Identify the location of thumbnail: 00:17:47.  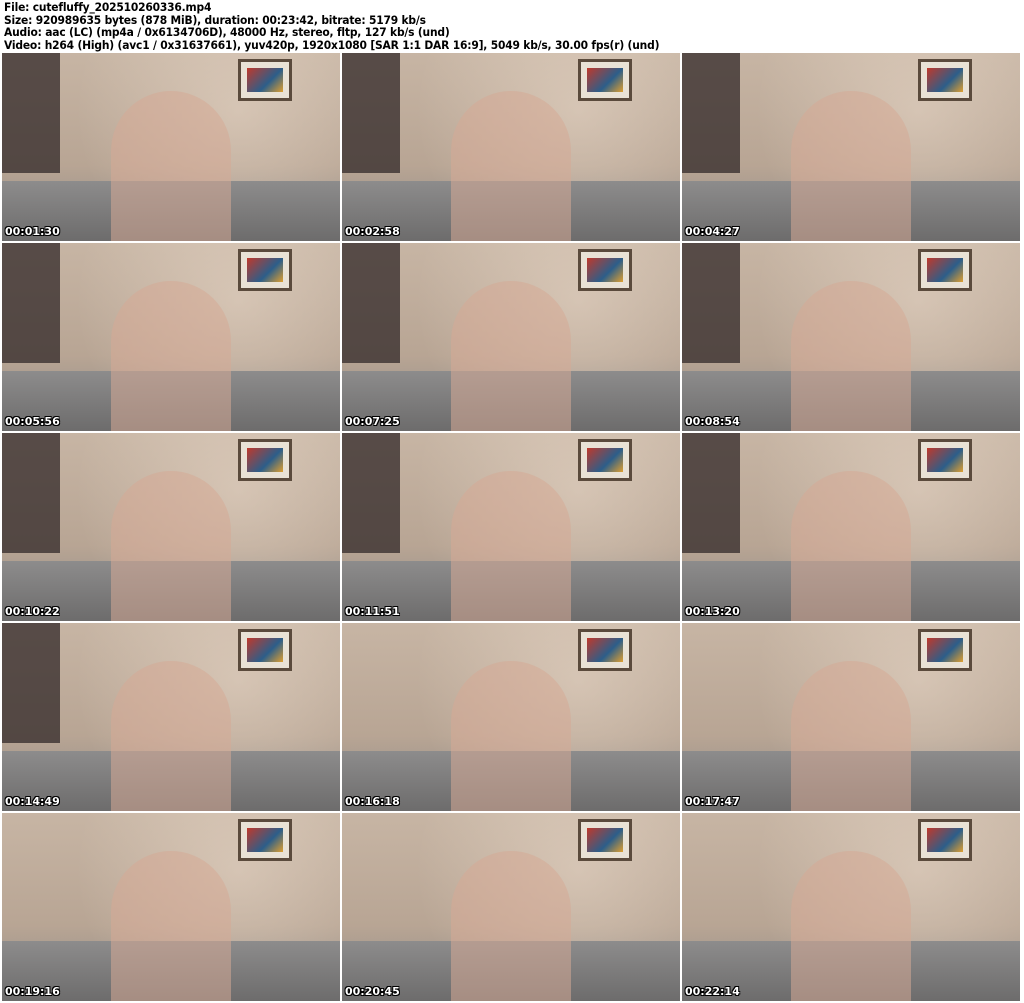
(851, 717).